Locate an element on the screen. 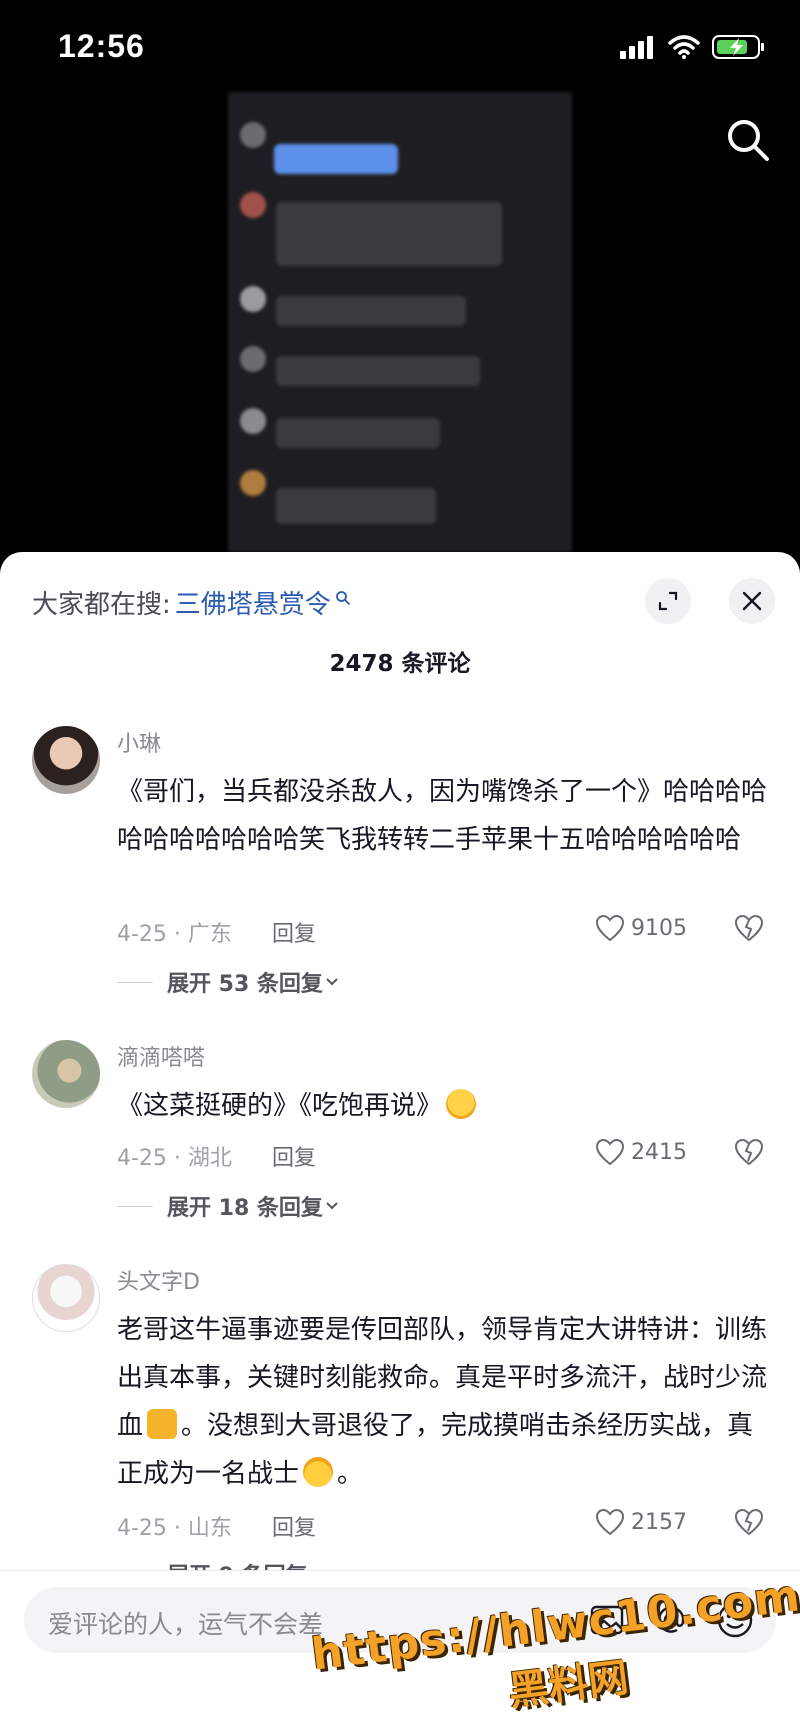 This screenshot has width=800, height=1731. wifi-icon is located at coordinates (684, 47).